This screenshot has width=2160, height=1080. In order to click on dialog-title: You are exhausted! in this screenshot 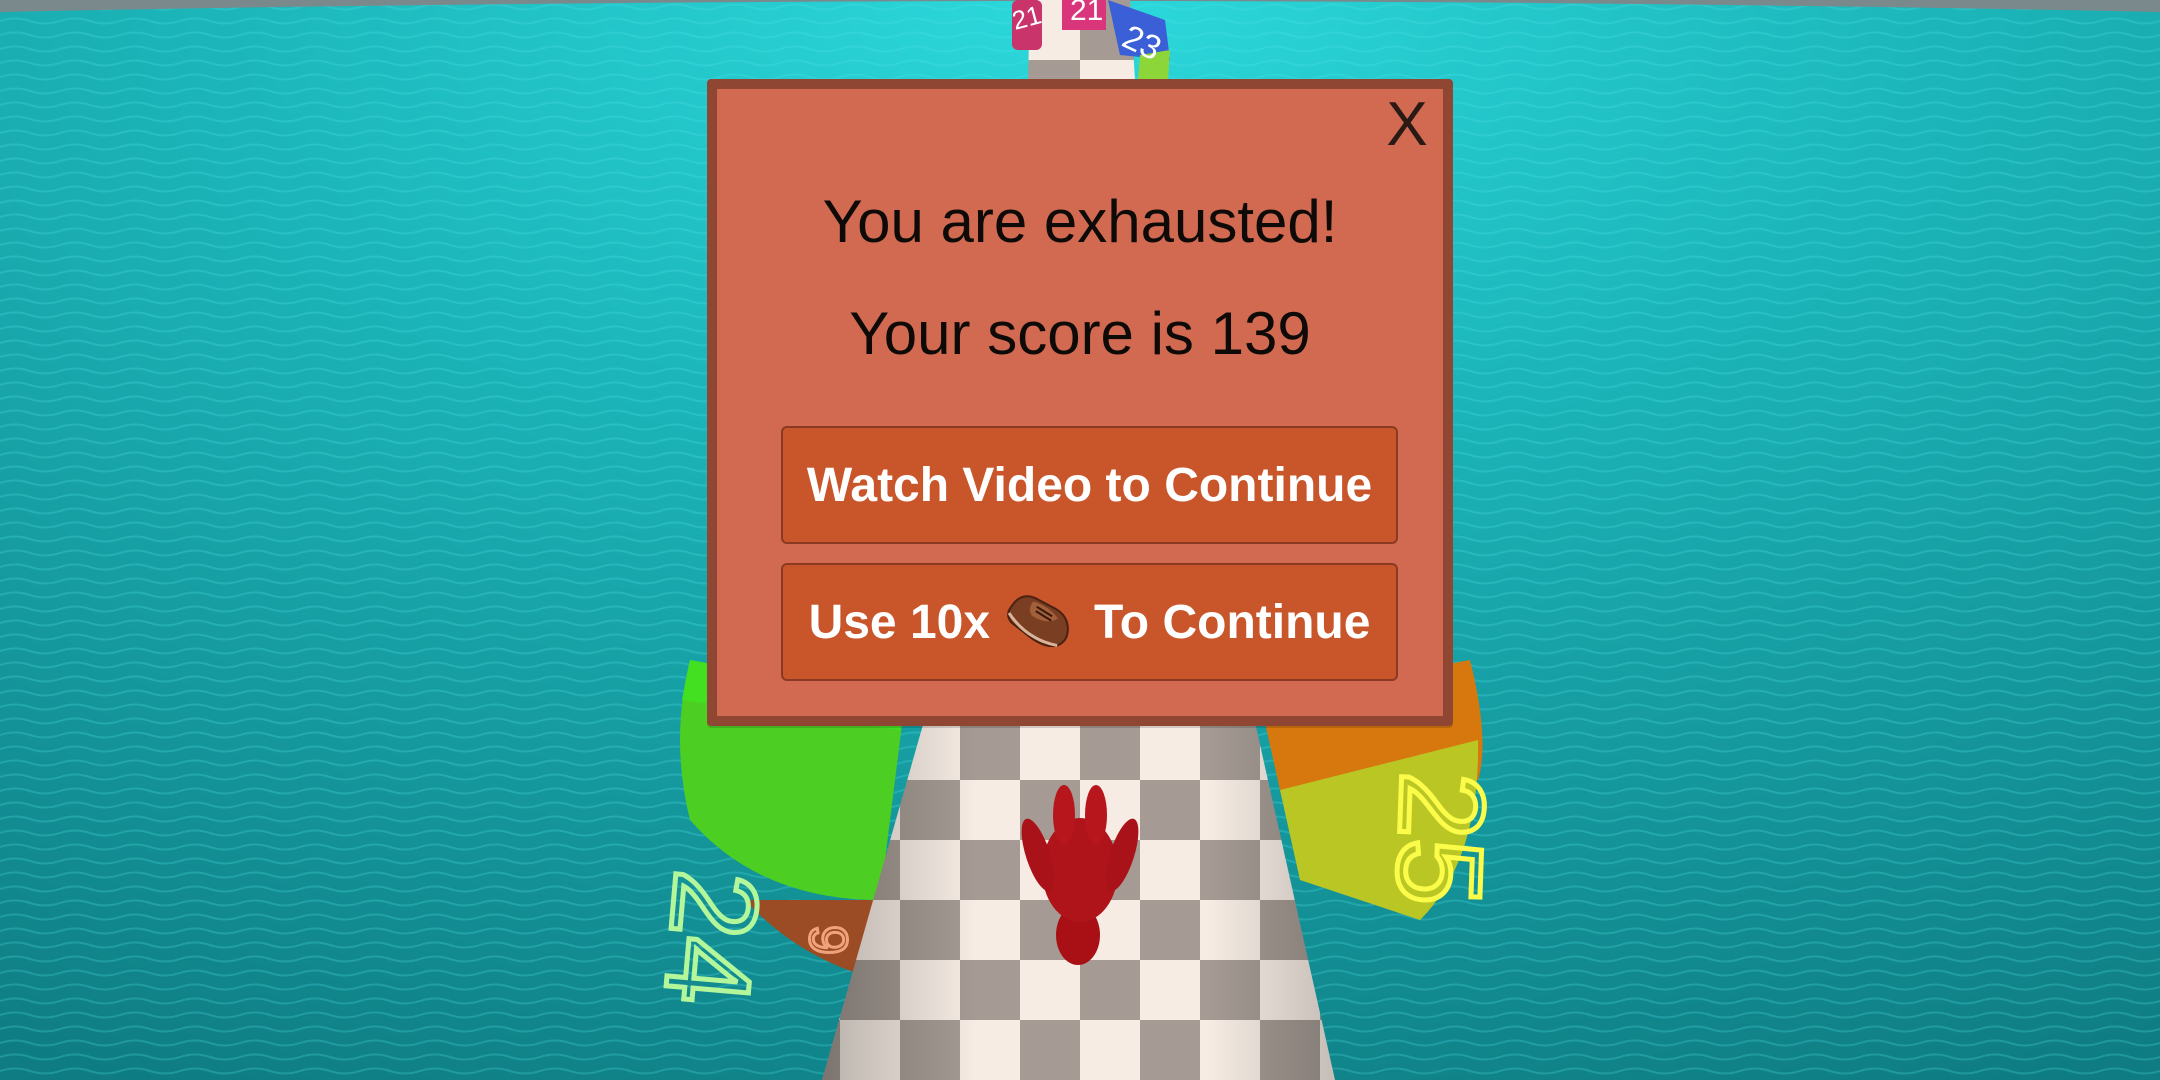, I will do `click(1080, 221)`.